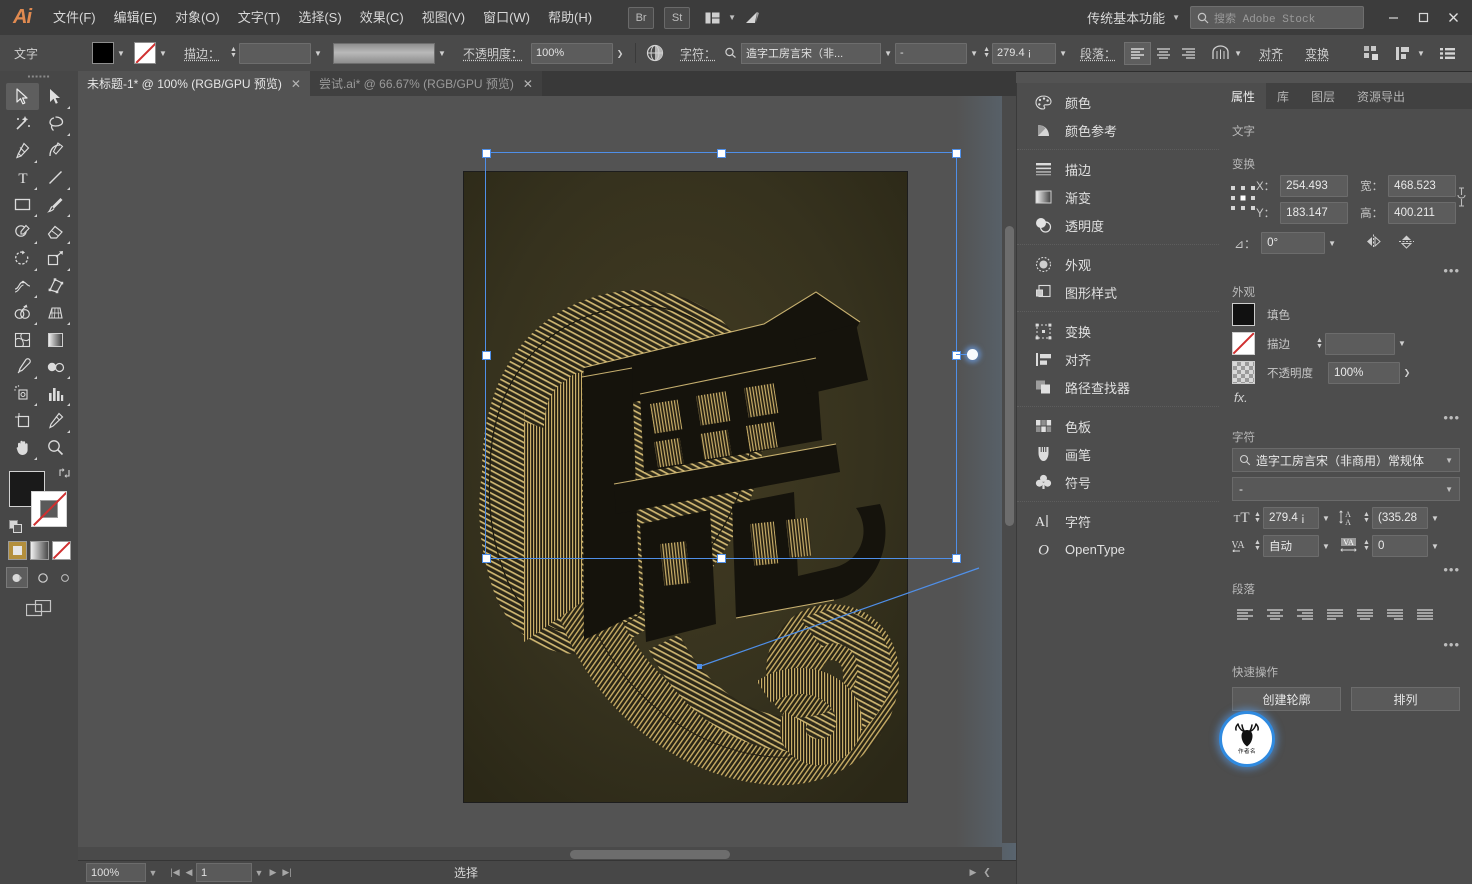 The image size is (1472, 884). I want to click on align-menu-label: 对齐, so click(1271, 53).